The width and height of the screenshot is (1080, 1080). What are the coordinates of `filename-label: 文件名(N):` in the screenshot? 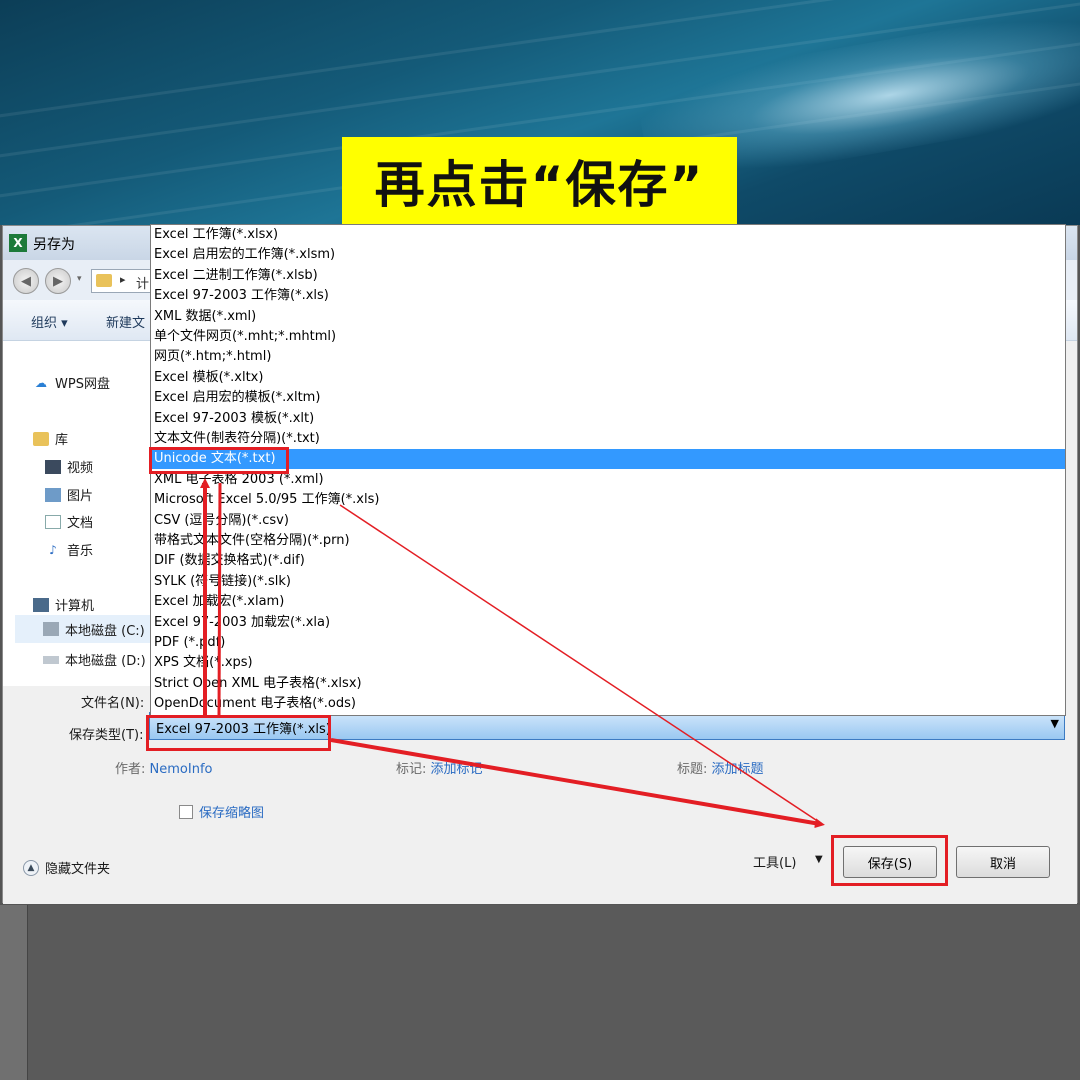 It's located at (113, 703).